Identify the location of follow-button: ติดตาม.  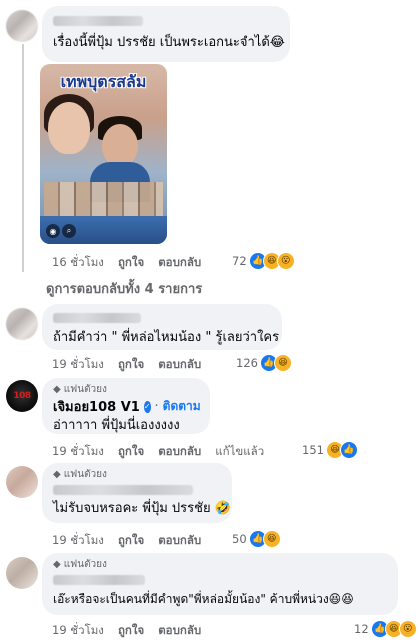
(182, 406).